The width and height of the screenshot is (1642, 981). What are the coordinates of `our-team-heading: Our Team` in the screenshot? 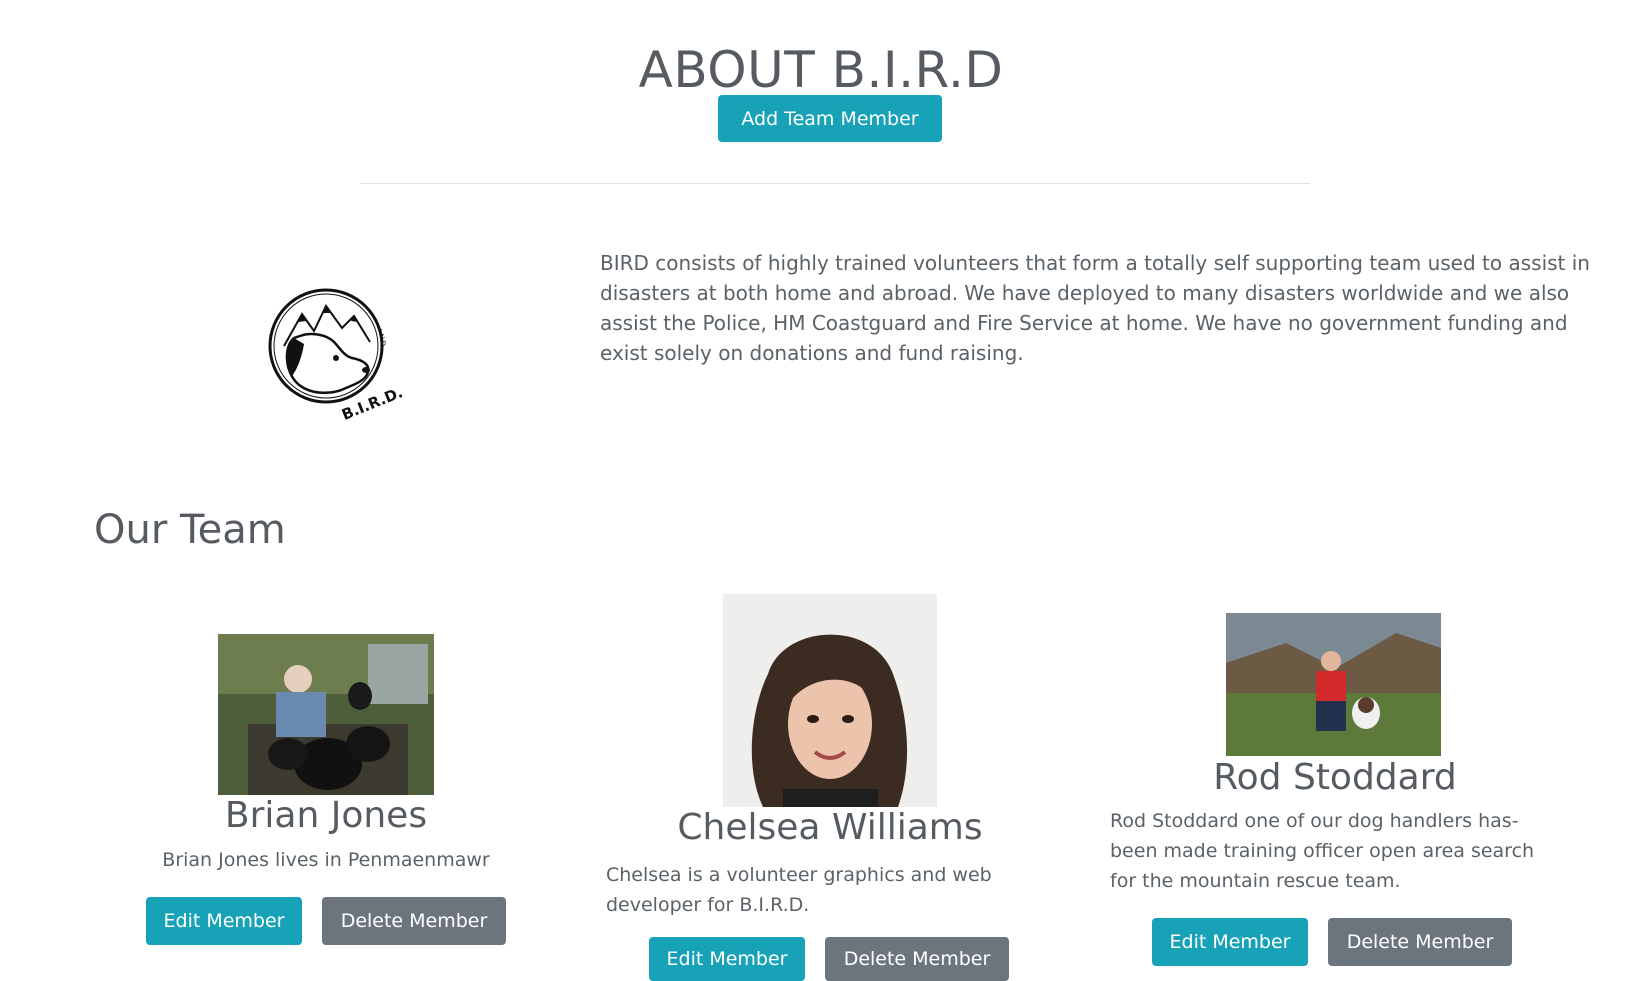 It's located at (190, 530).